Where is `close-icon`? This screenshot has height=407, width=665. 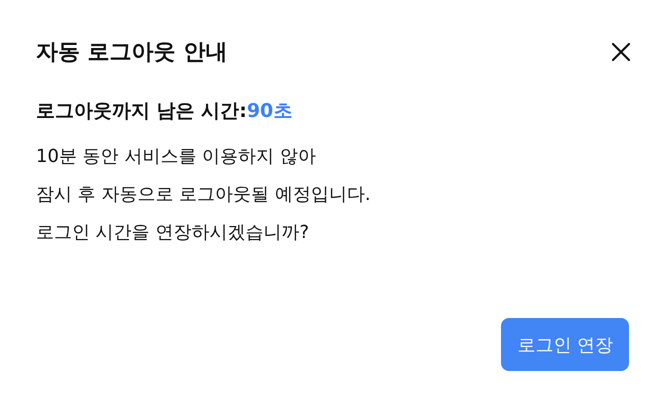
close-icon is located at coordinates (621, 52).